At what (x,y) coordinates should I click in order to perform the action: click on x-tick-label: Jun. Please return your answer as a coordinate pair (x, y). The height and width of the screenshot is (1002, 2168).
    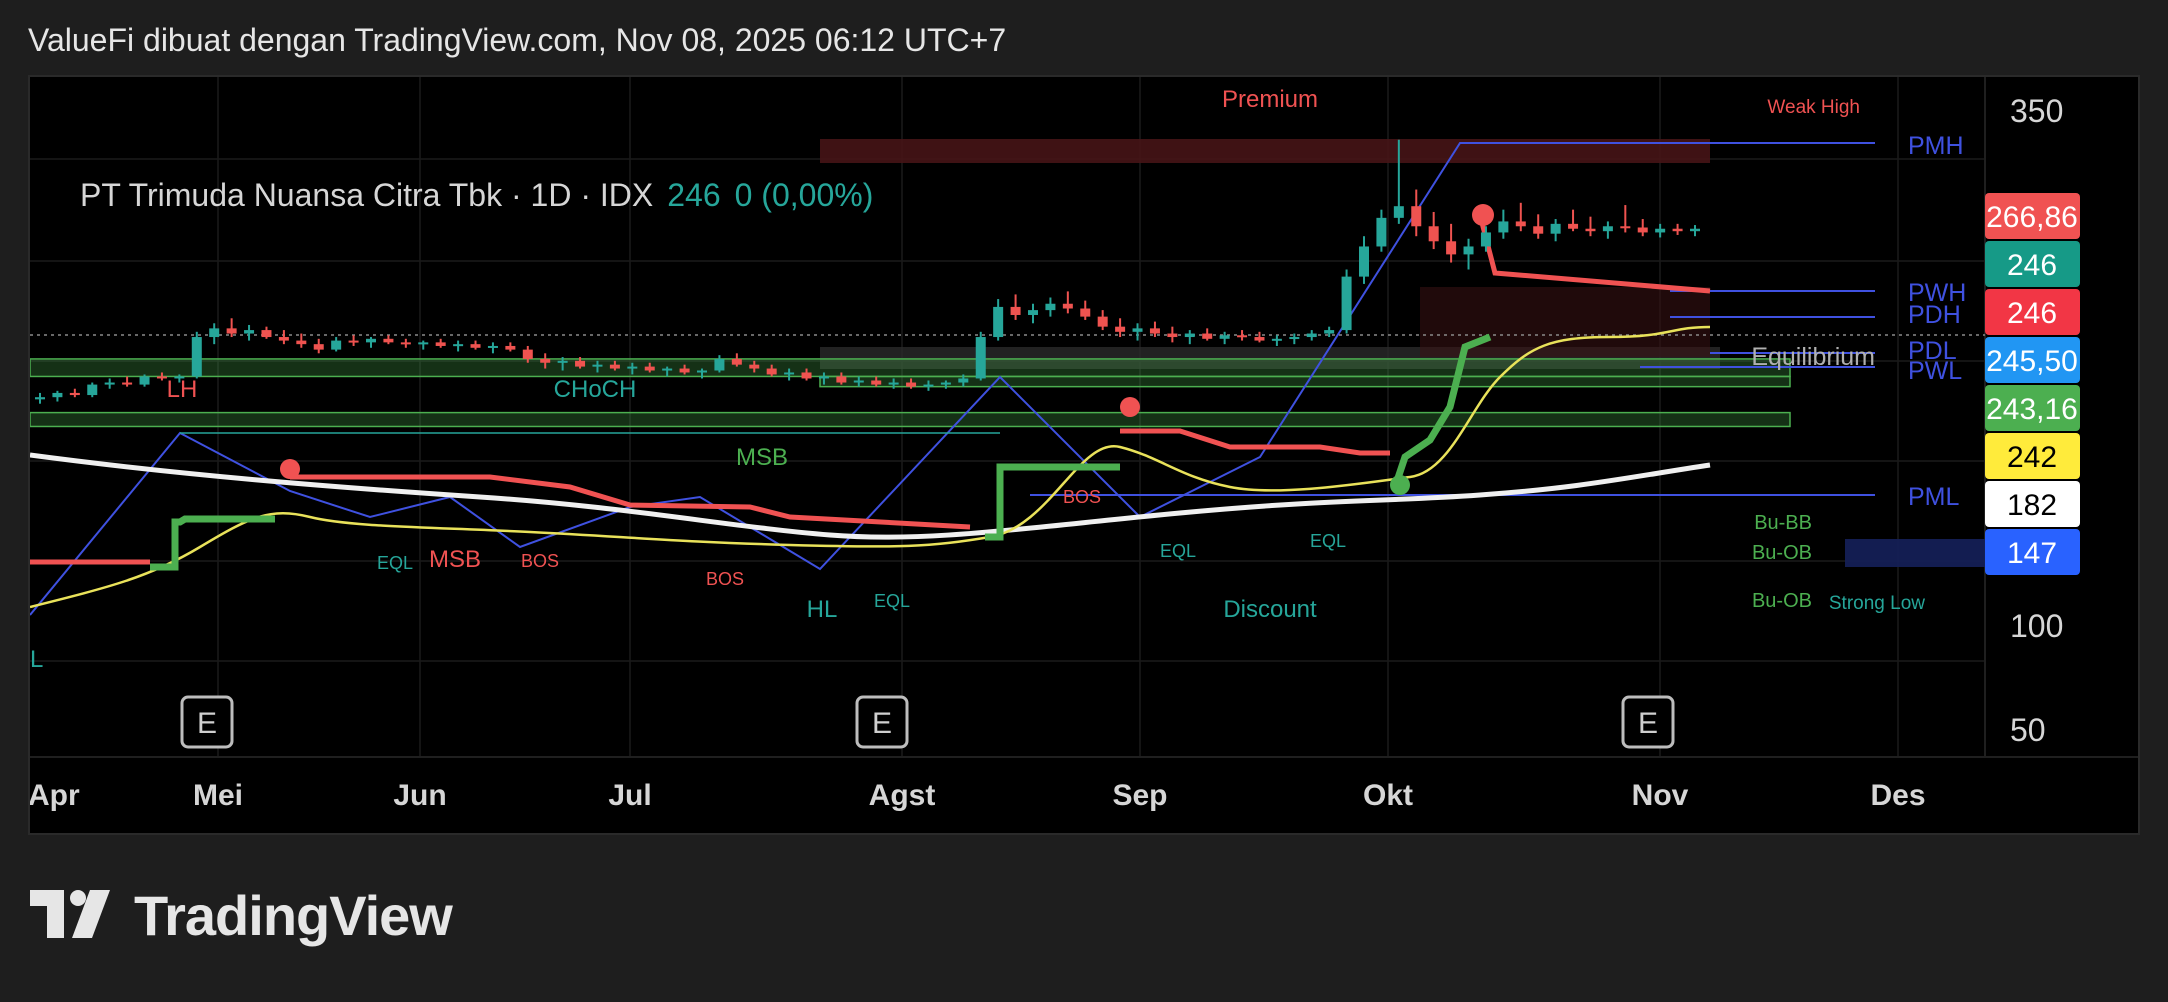
    Looking at the image, I should click on (419, 795).